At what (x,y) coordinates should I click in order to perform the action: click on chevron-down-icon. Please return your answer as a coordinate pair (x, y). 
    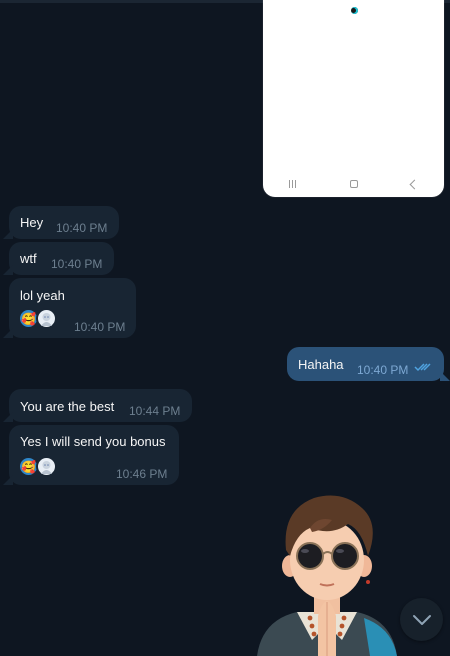
    Looking at the image, I should click on (421, 619).